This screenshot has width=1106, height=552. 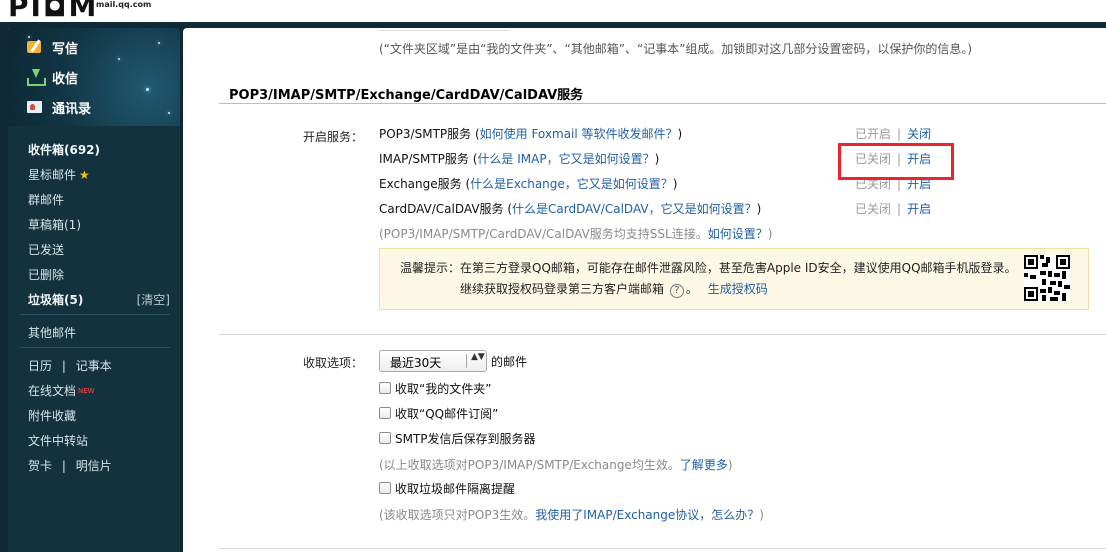 I want to click on warning-punct: 。, so click(x=691, y=289).